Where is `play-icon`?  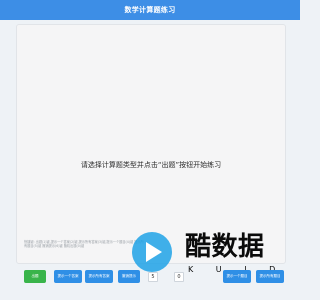
play-icon is located at coordinates (152, 252).